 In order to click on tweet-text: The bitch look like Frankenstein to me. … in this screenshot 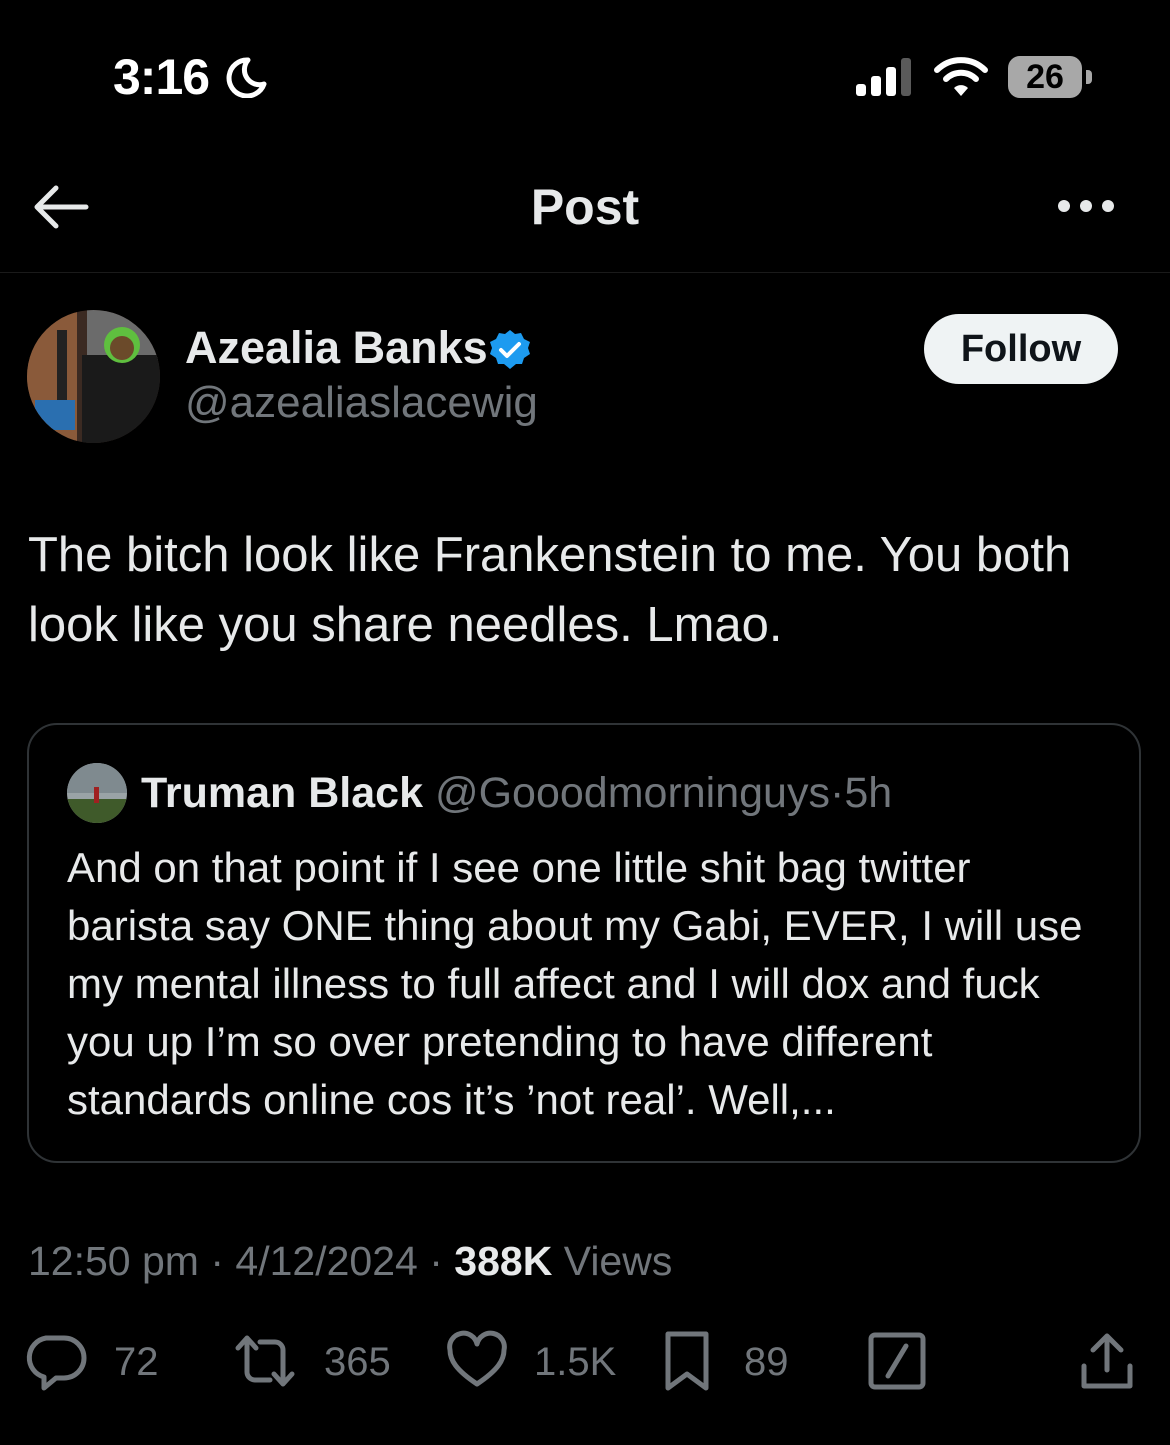, I will do `click(550, 590)`.